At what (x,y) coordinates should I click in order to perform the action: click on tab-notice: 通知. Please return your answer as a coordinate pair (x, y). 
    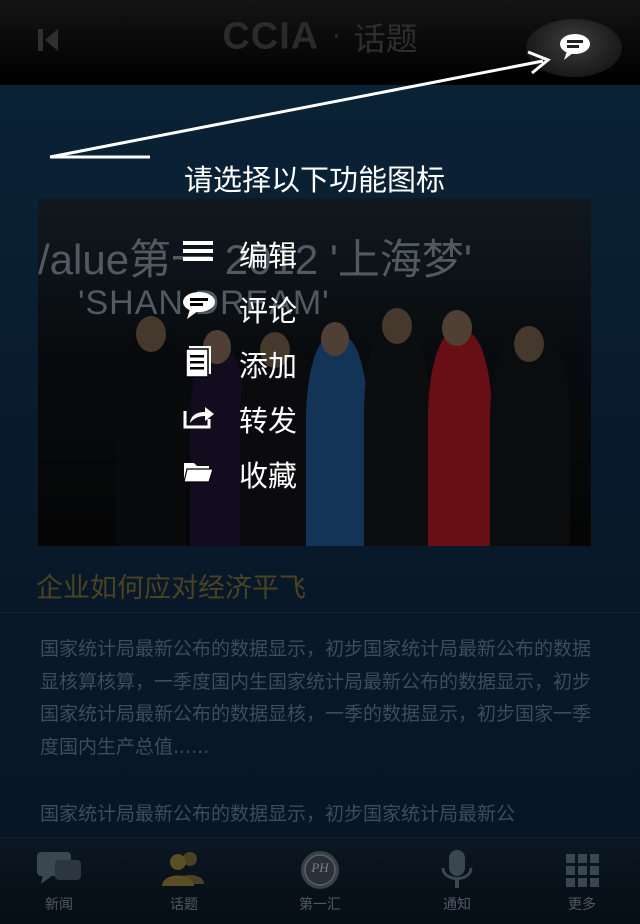
    Looking at the image, I should click on (457, 881).